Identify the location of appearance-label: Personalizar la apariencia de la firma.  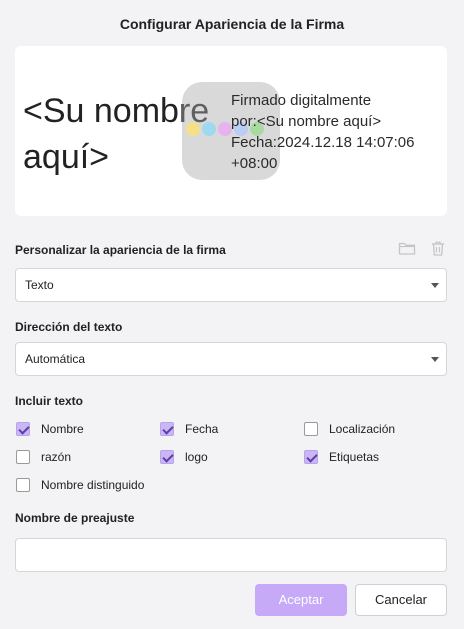
(120, 250).